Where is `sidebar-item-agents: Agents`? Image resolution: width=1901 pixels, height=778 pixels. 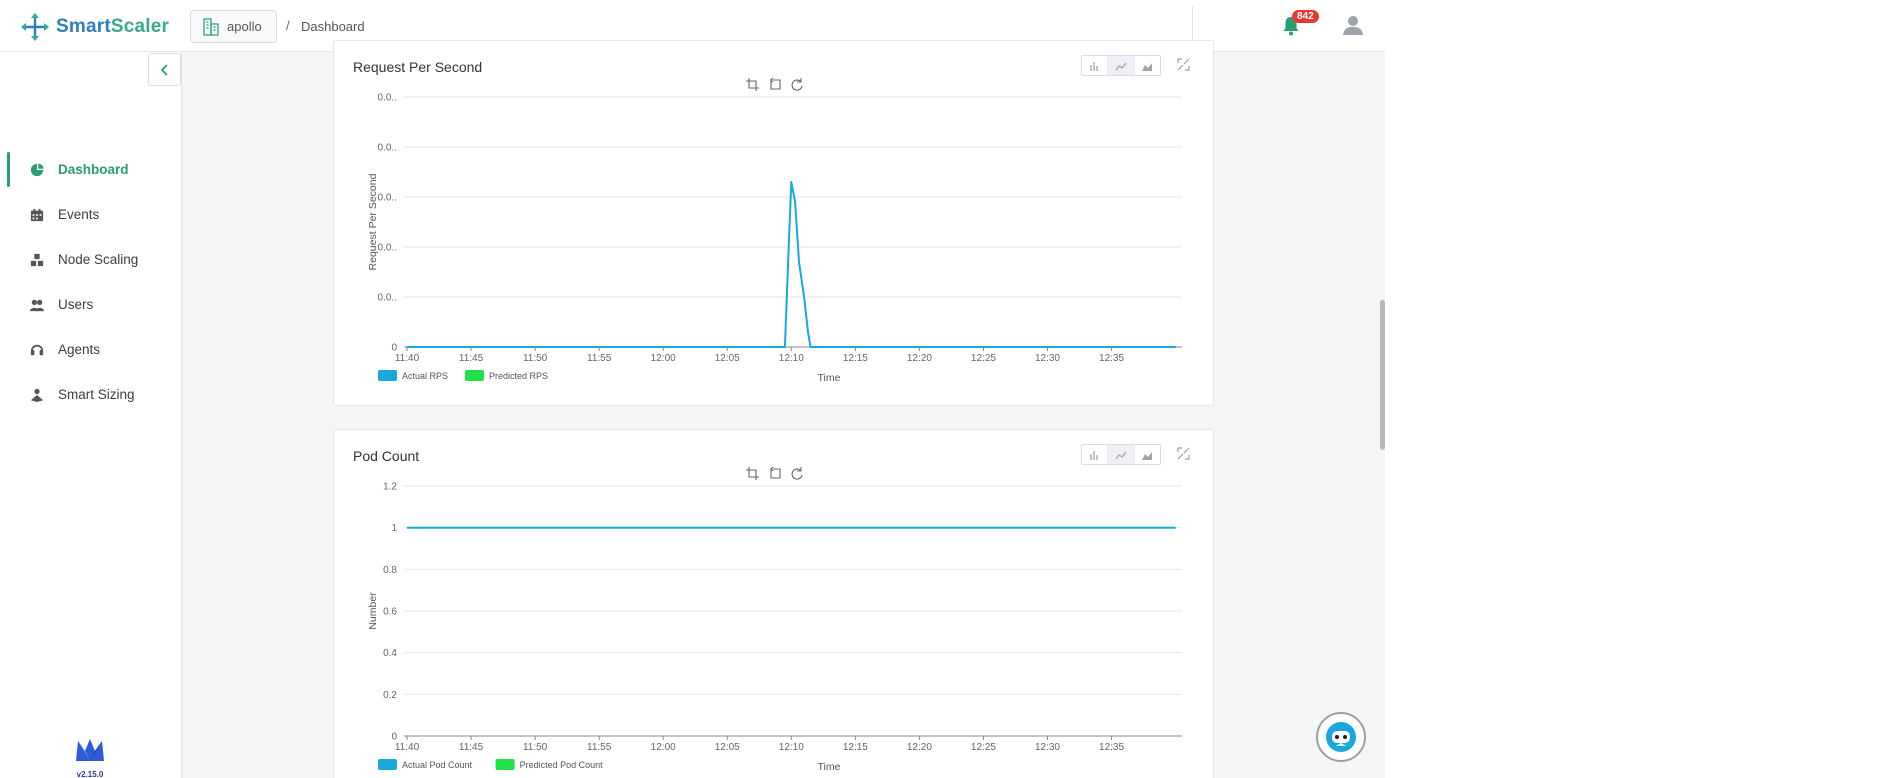 sidebar-item-agents: Agents is located at coordinates (91, 349).